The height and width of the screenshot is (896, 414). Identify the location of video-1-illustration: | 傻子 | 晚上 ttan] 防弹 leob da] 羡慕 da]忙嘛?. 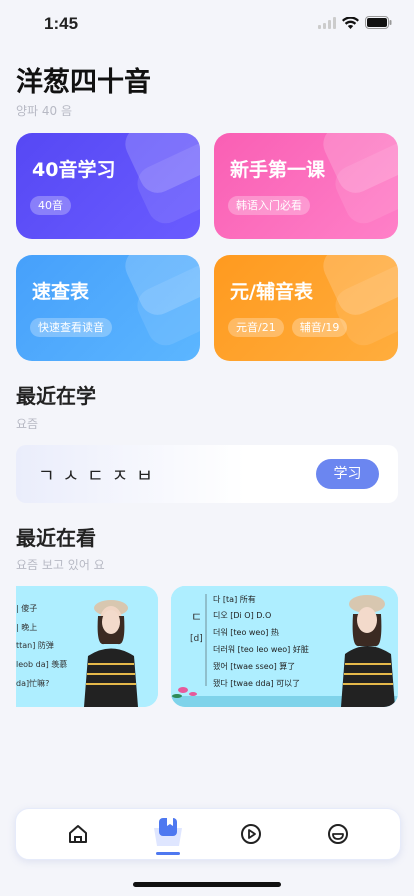
(87, 646).